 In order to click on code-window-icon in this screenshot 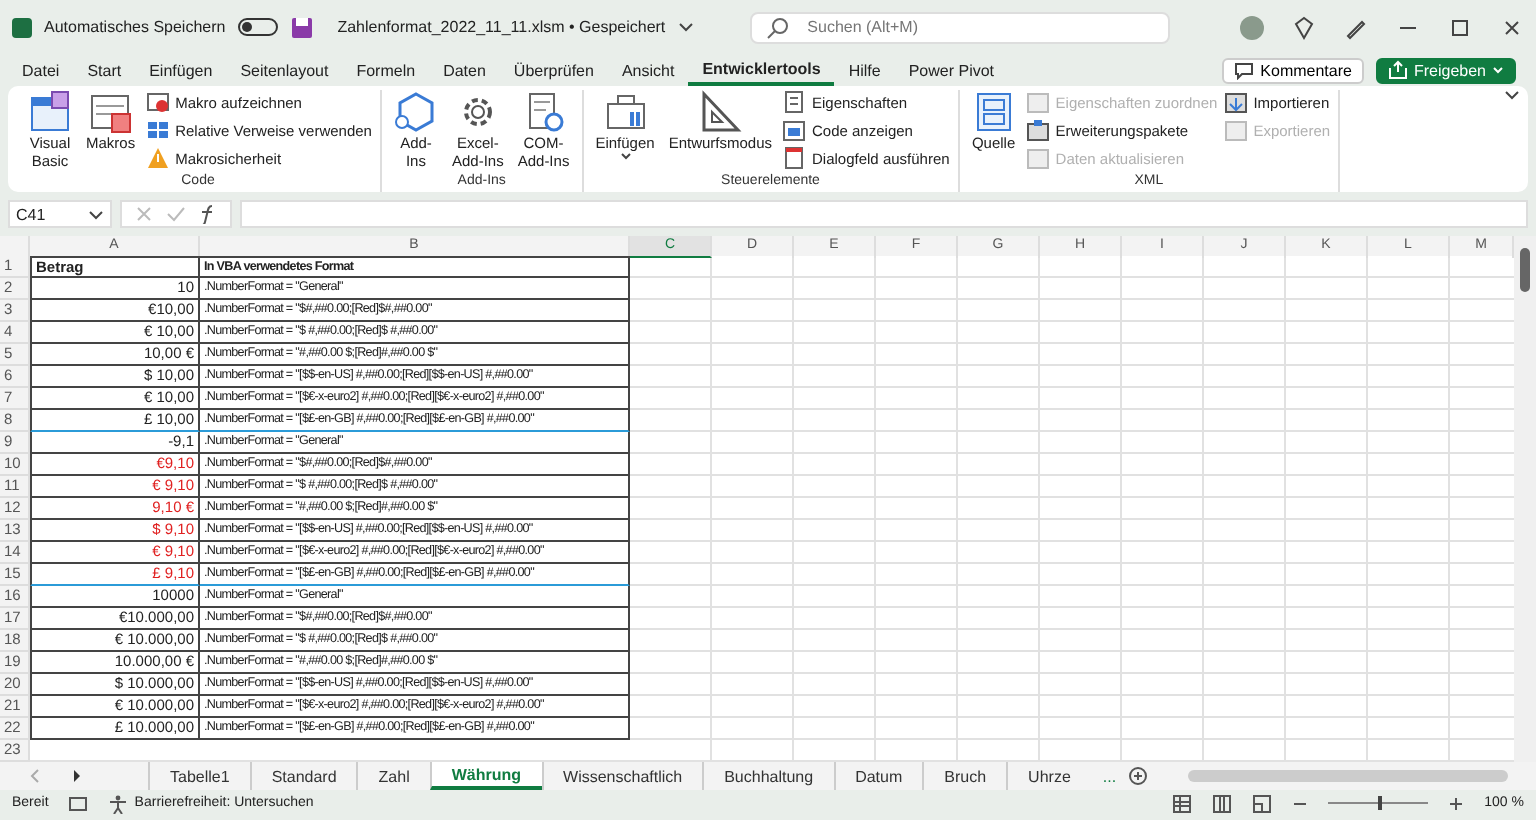, I will do `click(50, 112)`.